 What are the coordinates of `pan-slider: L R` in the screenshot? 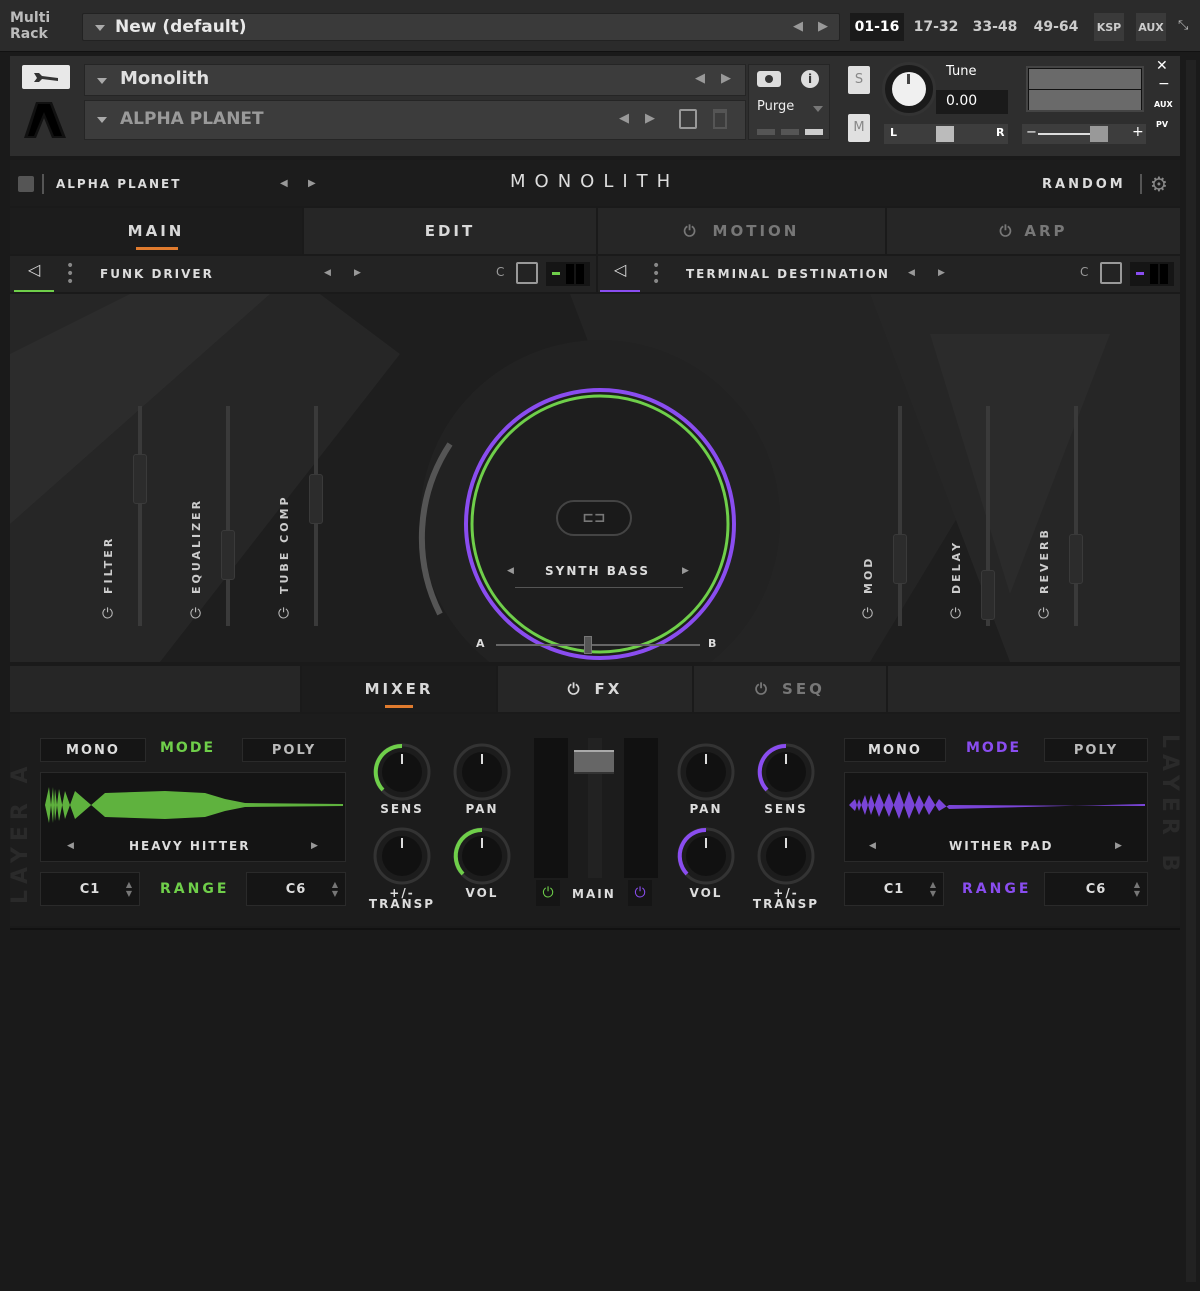 It's located at (946, 134).